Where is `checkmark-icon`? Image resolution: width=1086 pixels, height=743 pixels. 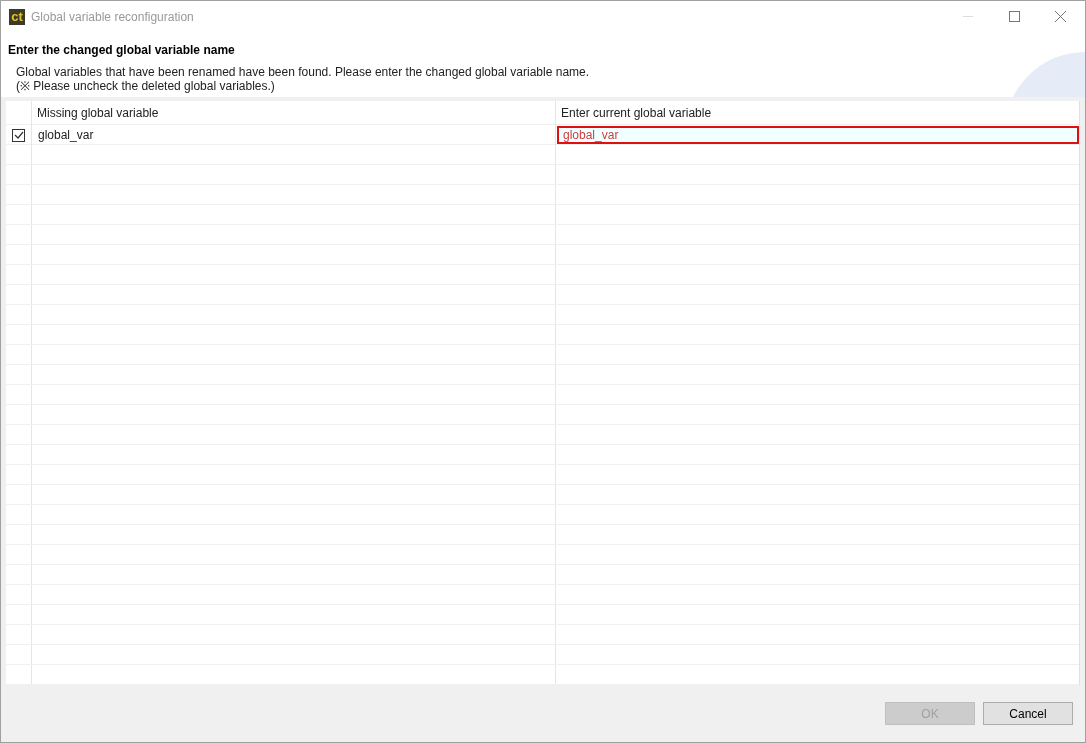 checkmark-icon is located at coordinates (18, 135).